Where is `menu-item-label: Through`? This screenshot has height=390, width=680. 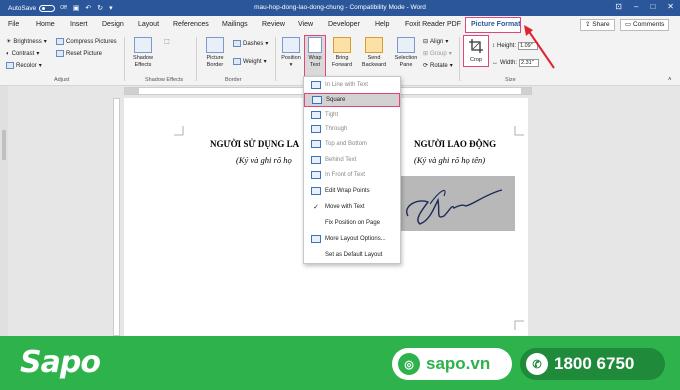 menu-item-label: Through is located at coordinates (336, 129).